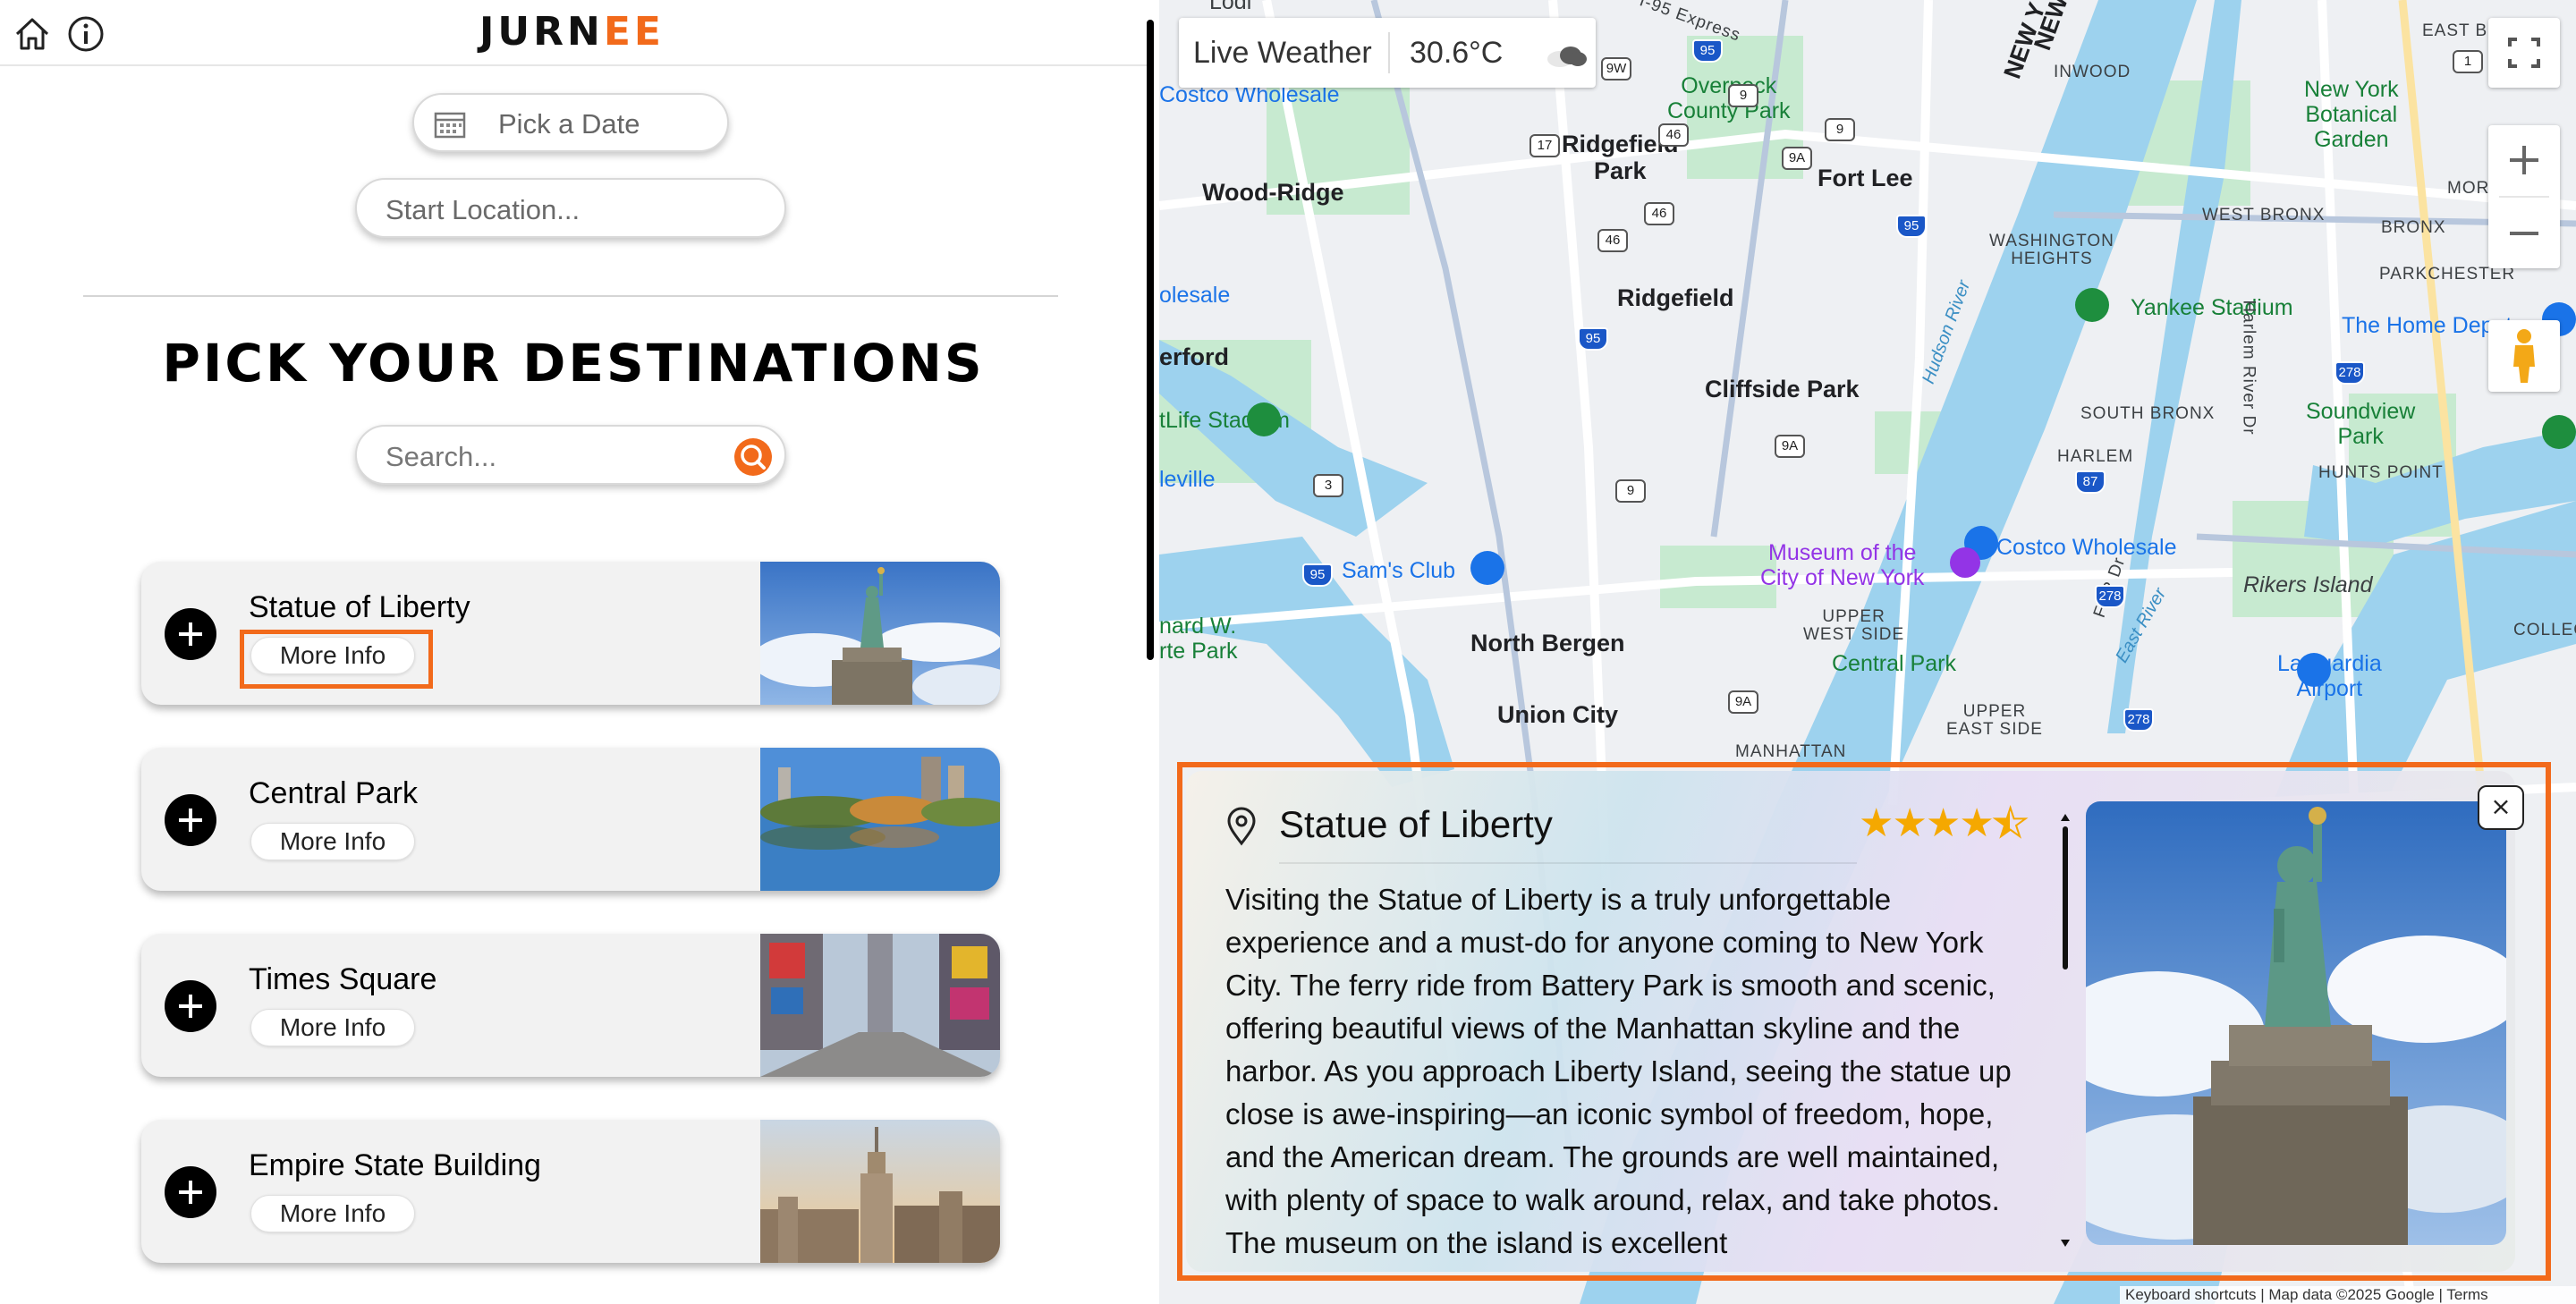  I want to click on map-label: HUNTS POINT, so click(2381, 473).